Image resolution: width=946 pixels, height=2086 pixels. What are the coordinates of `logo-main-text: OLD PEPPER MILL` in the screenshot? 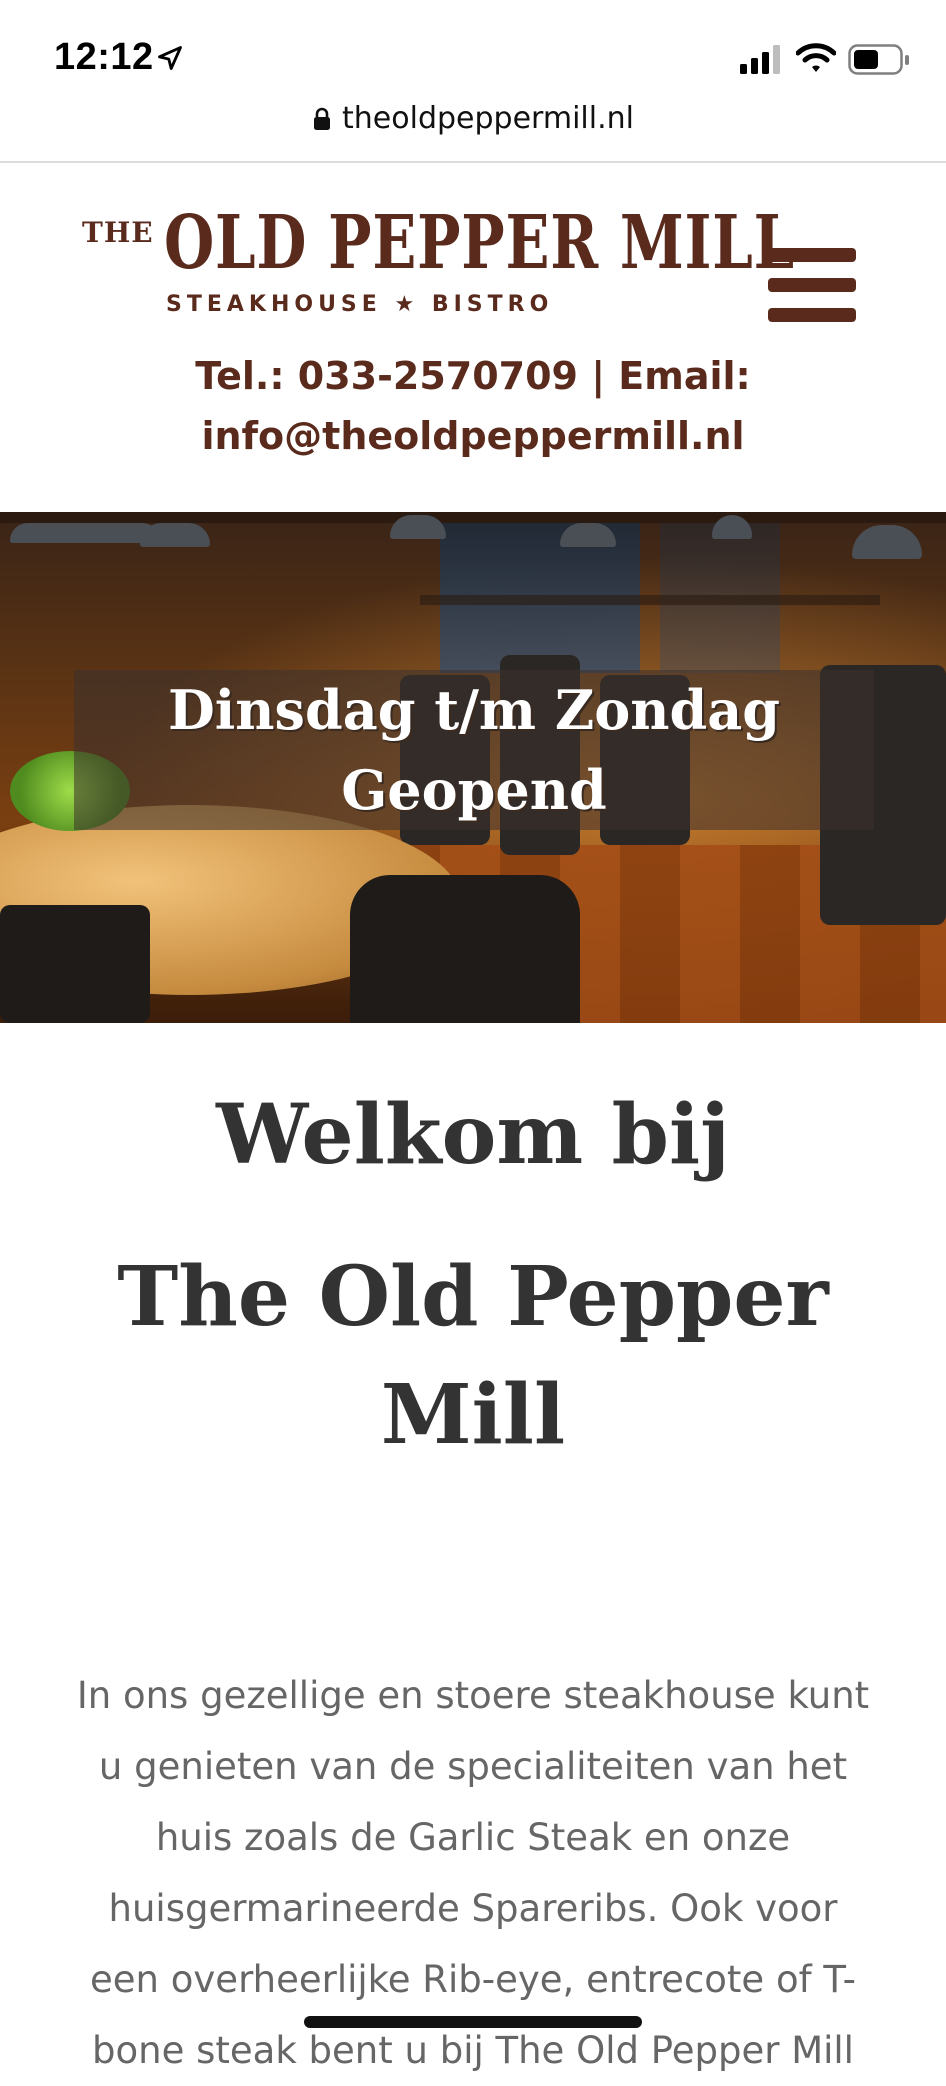 It's located at (480, 243).